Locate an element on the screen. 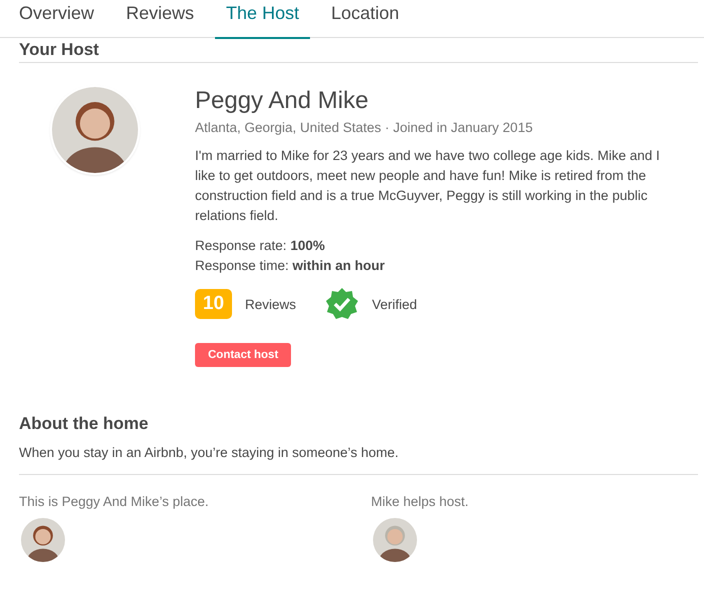  response-rate: Response rate: 100% is located at coordinates (260, 246).